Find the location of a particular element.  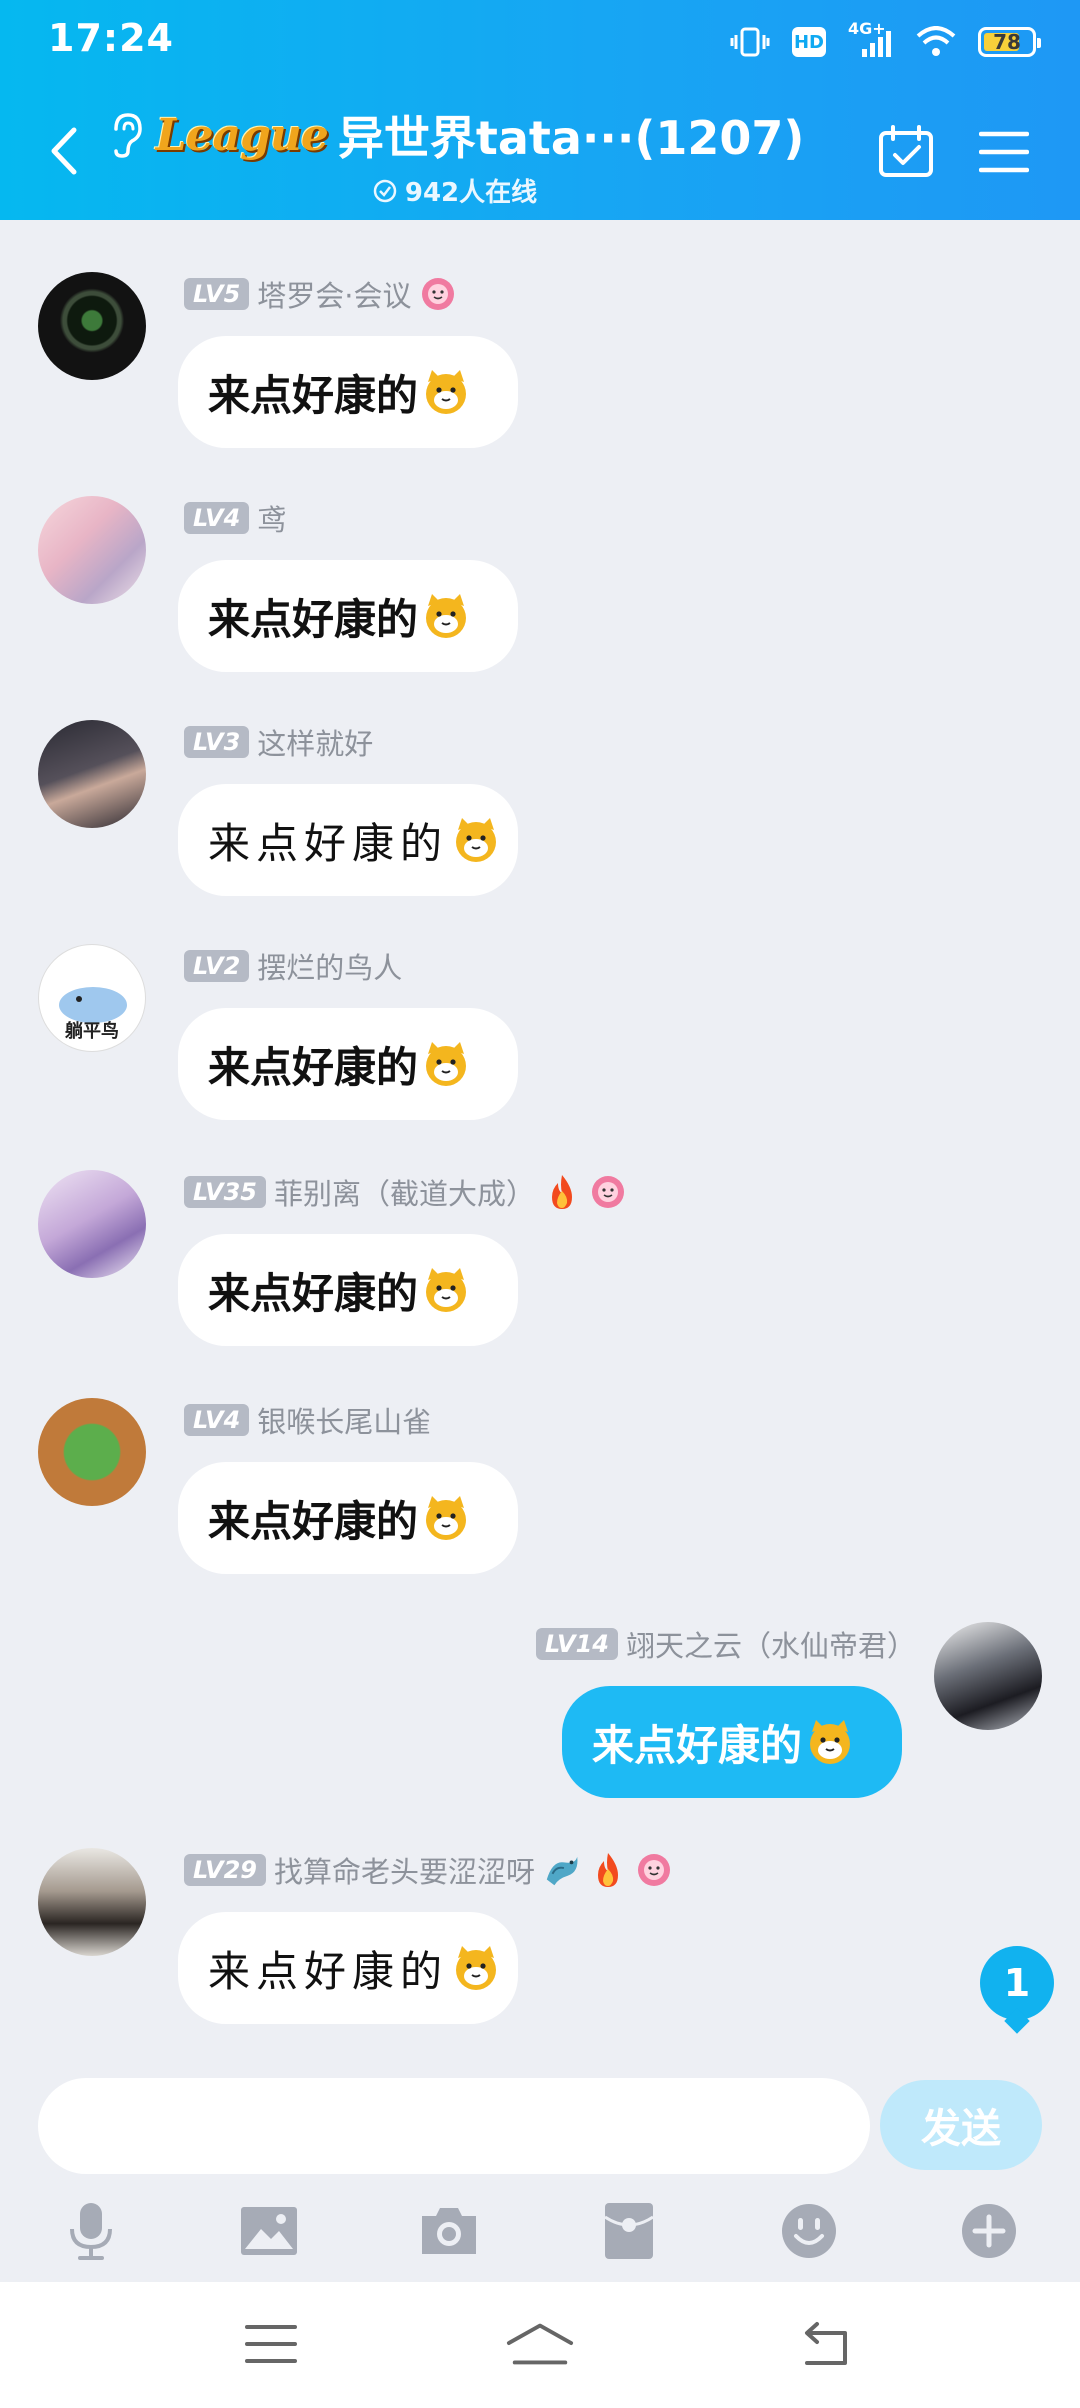

menu-button is located at coordinates (1004, 152).